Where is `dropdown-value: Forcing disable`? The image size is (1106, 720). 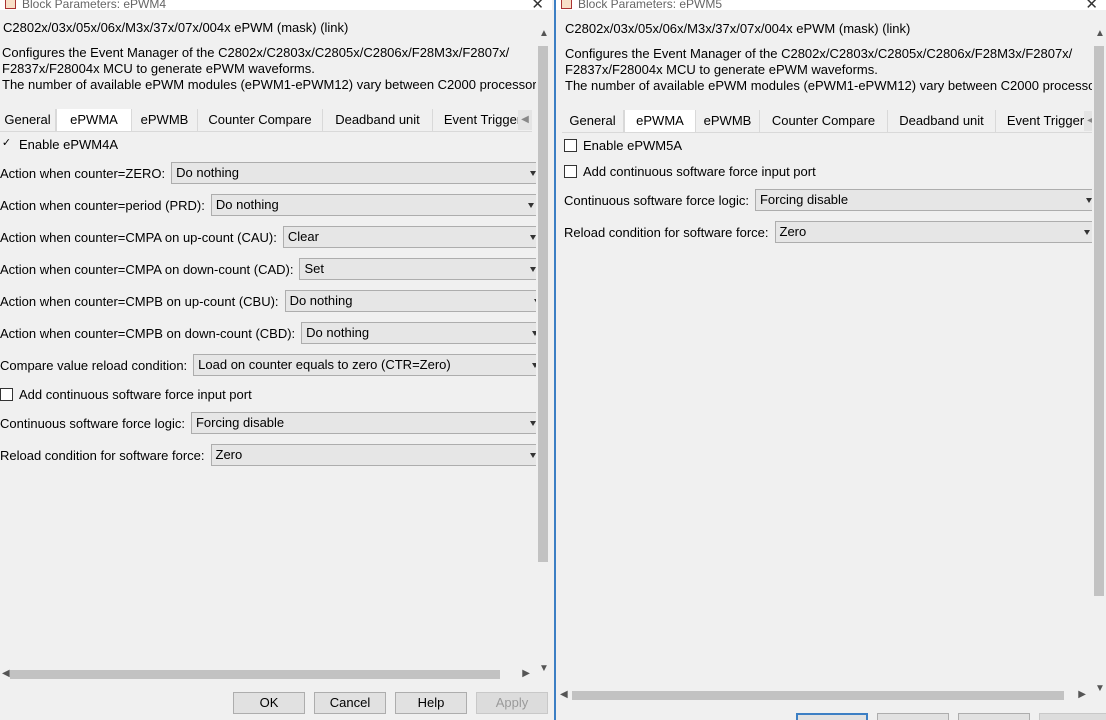
dropdown-value: Forcing disable is located at coordinates (804, 199).